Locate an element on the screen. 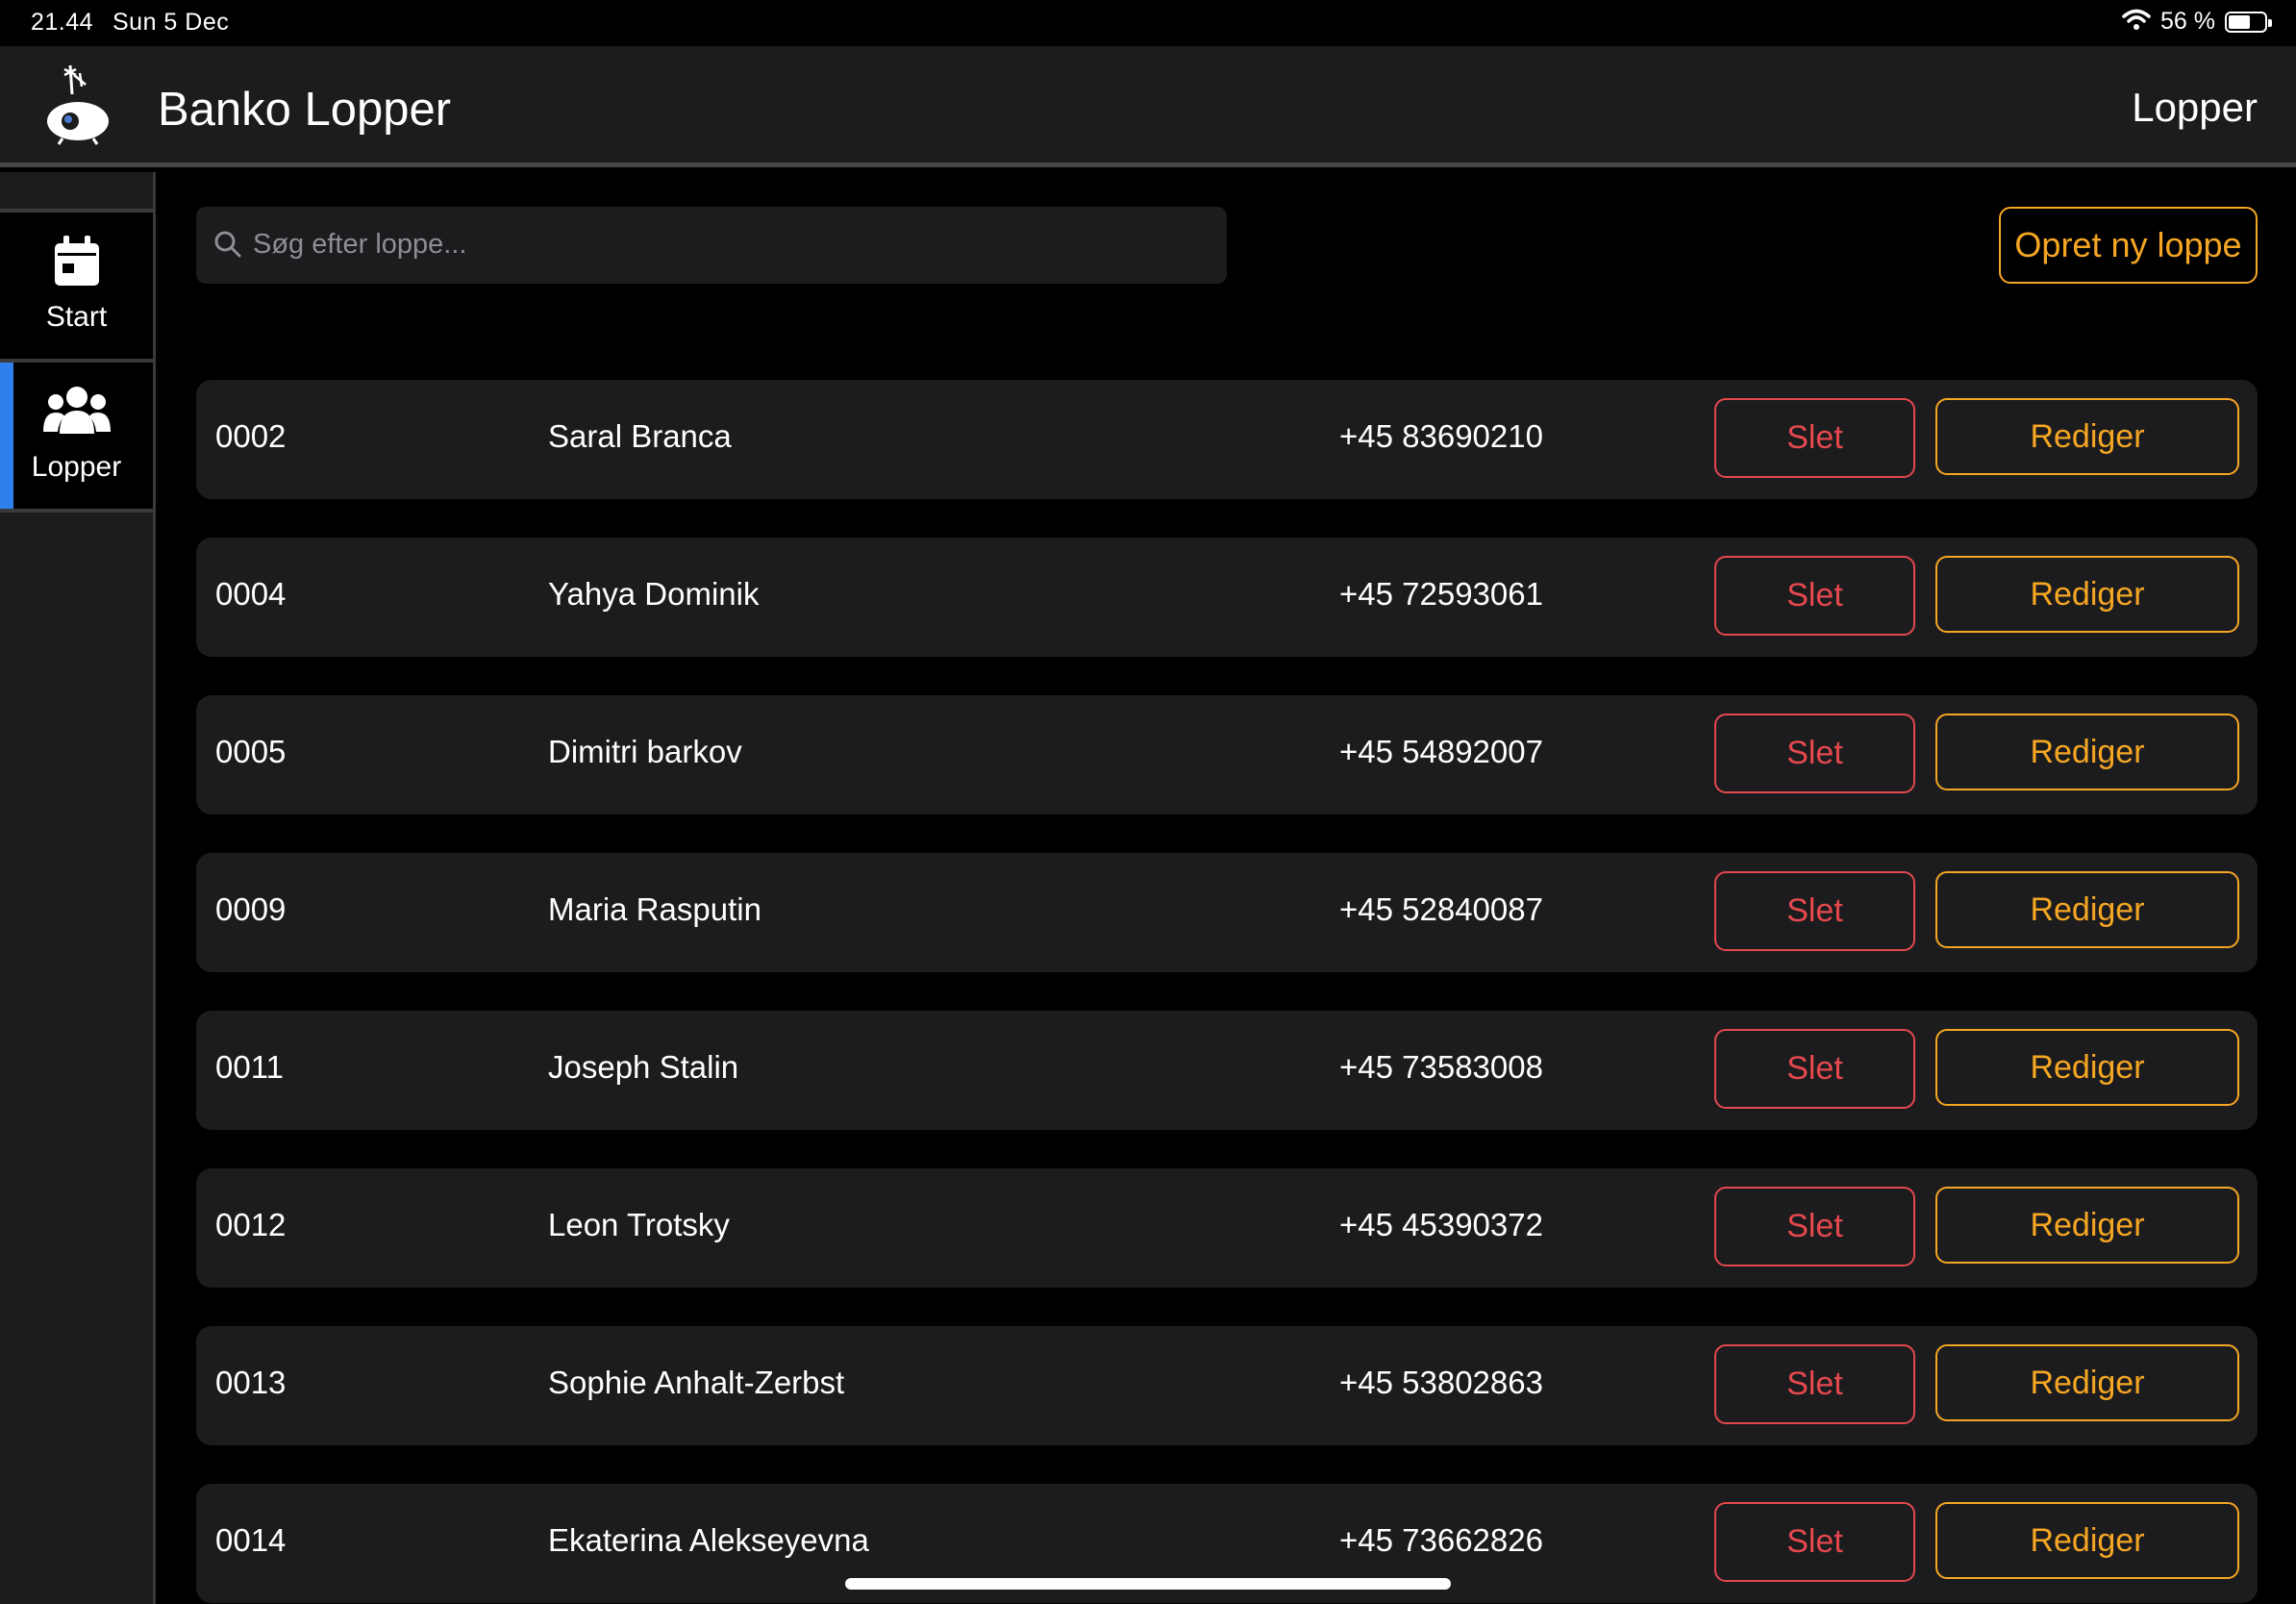 The image size is (2296, 1604). loppe-number: 0013 is located at coordinates (251, 1382).